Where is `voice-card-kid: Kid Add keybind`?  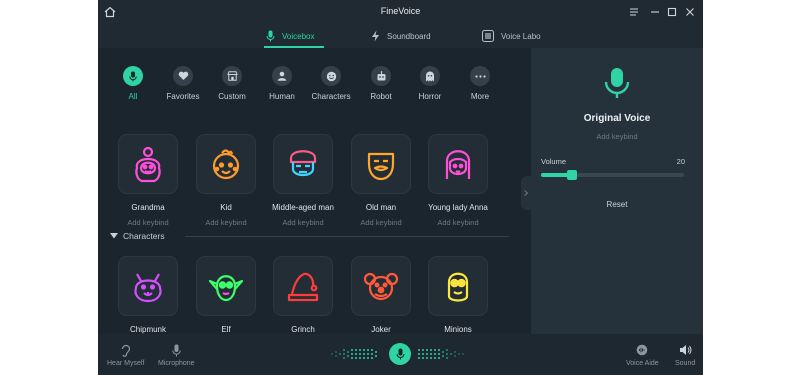
voice-card-kid: Kid Add keybind is located at coordinates (226, 180).